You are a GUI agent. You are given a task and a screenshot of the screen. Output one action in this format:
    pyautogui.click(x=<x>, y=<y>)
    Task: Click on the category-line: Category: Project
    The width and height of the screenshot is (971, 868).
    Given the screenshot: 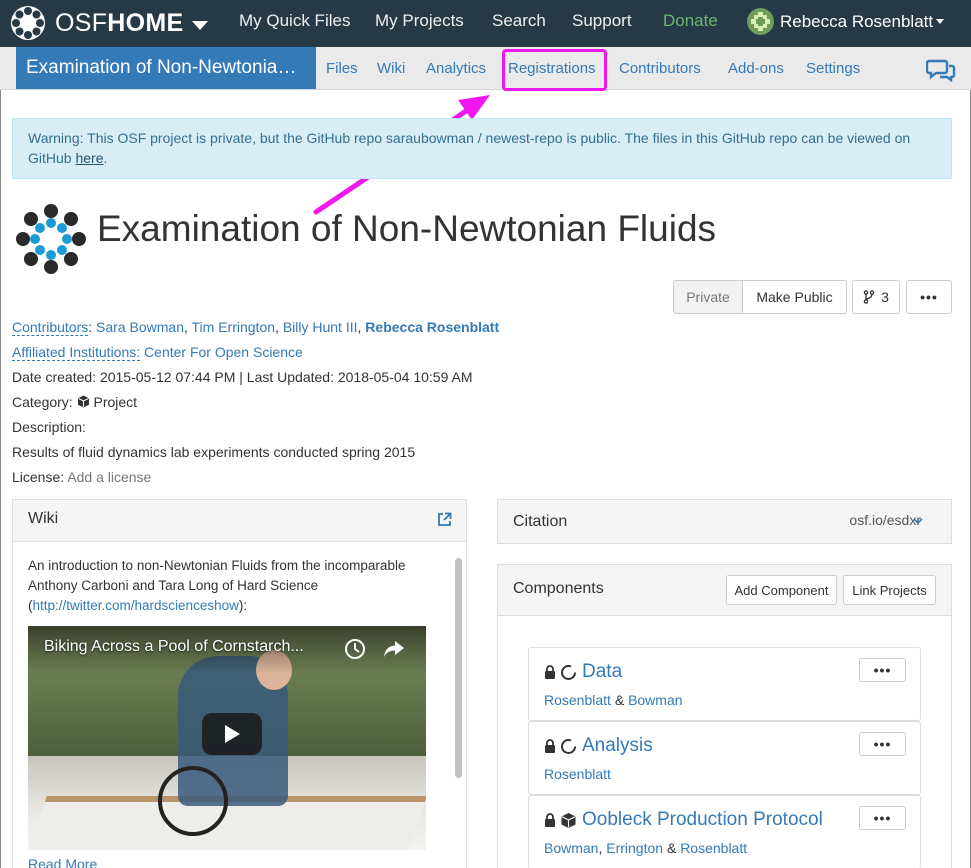 What is the action you would take?
    pyautogui.click(x=74, y=402)
    